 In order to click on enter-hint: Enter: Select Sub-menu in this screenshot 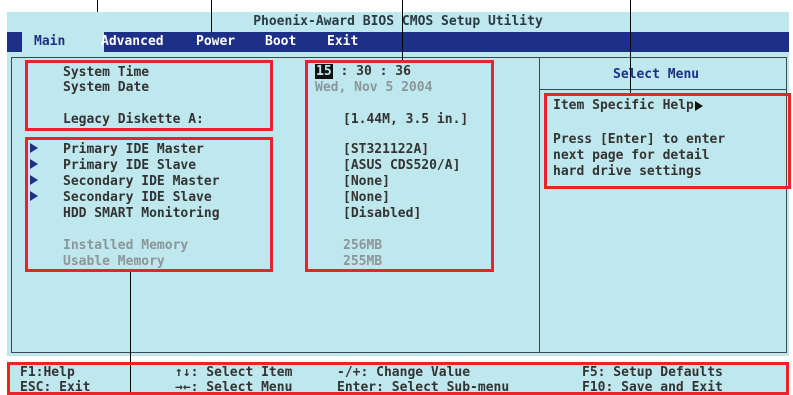, I will do `click(423, 387)`.